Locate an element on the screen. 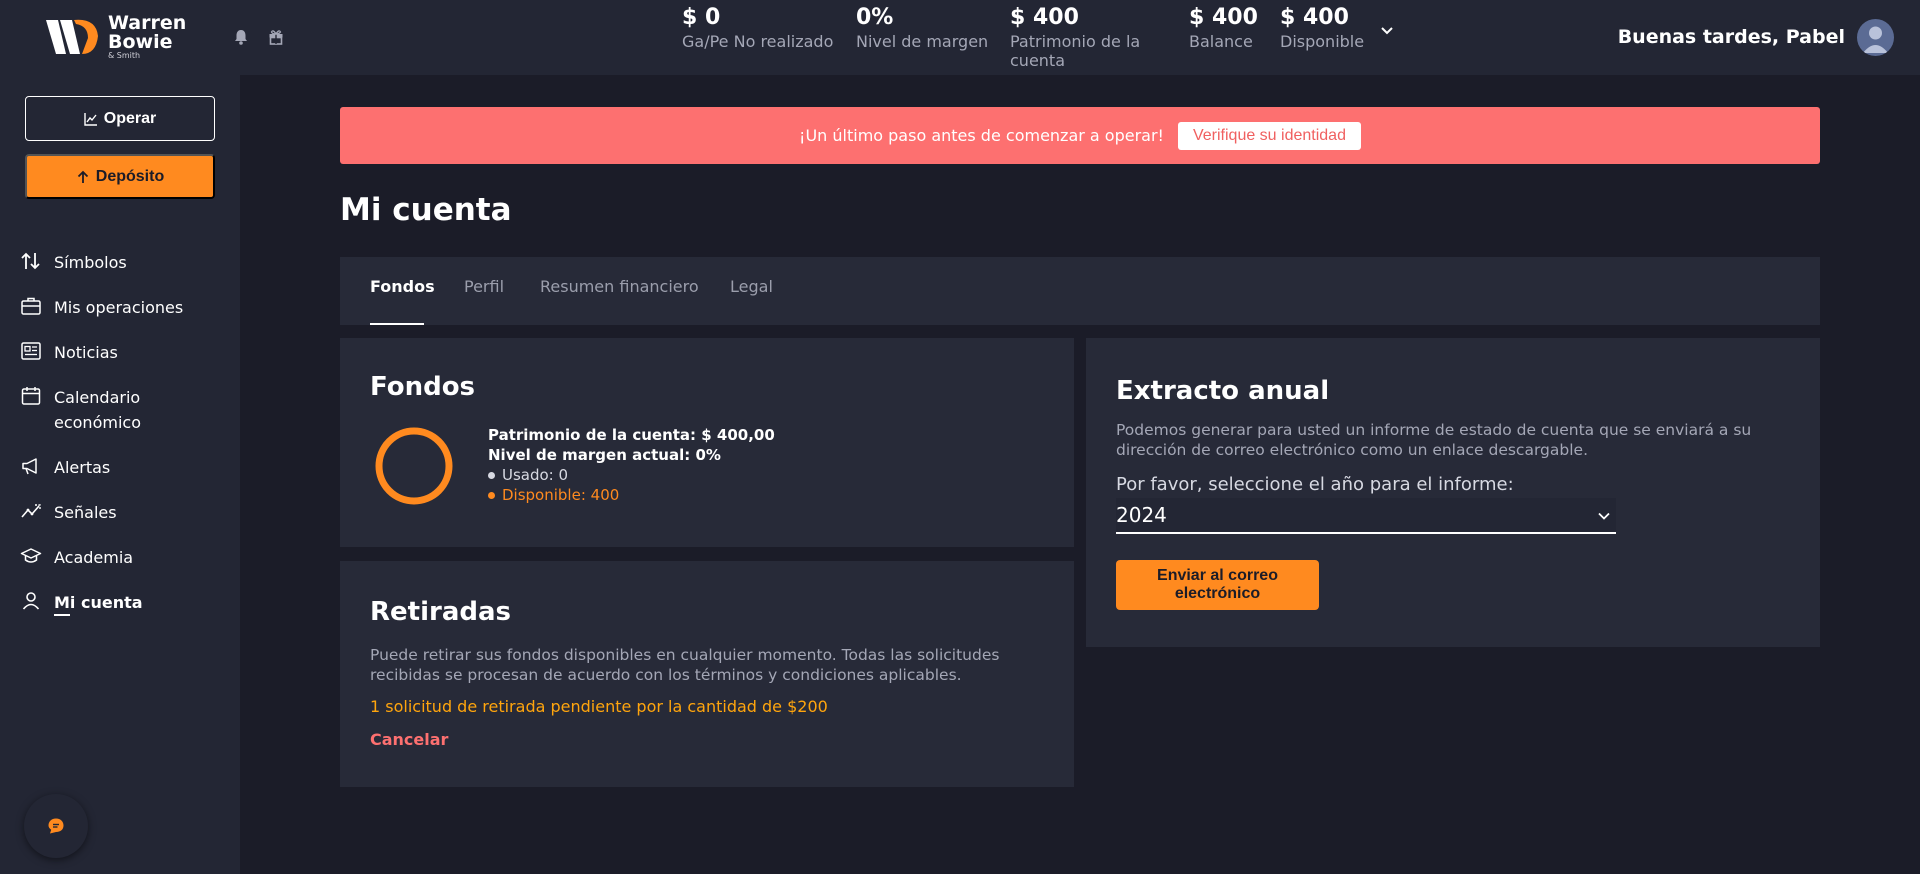 The image size is (1920, 874). available-line: Disponible: 400 is located at coordinates (631, 495).